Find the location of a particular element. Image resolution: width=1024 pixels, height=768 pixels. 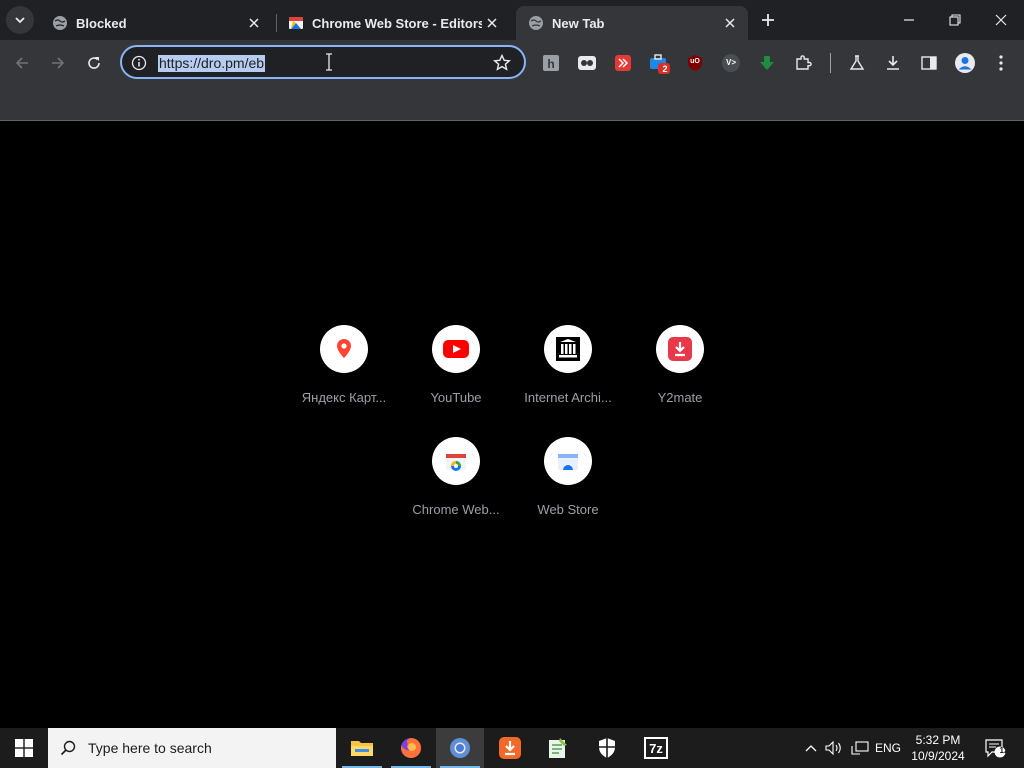

extension-label: V> is located at coordinates (730, 62).